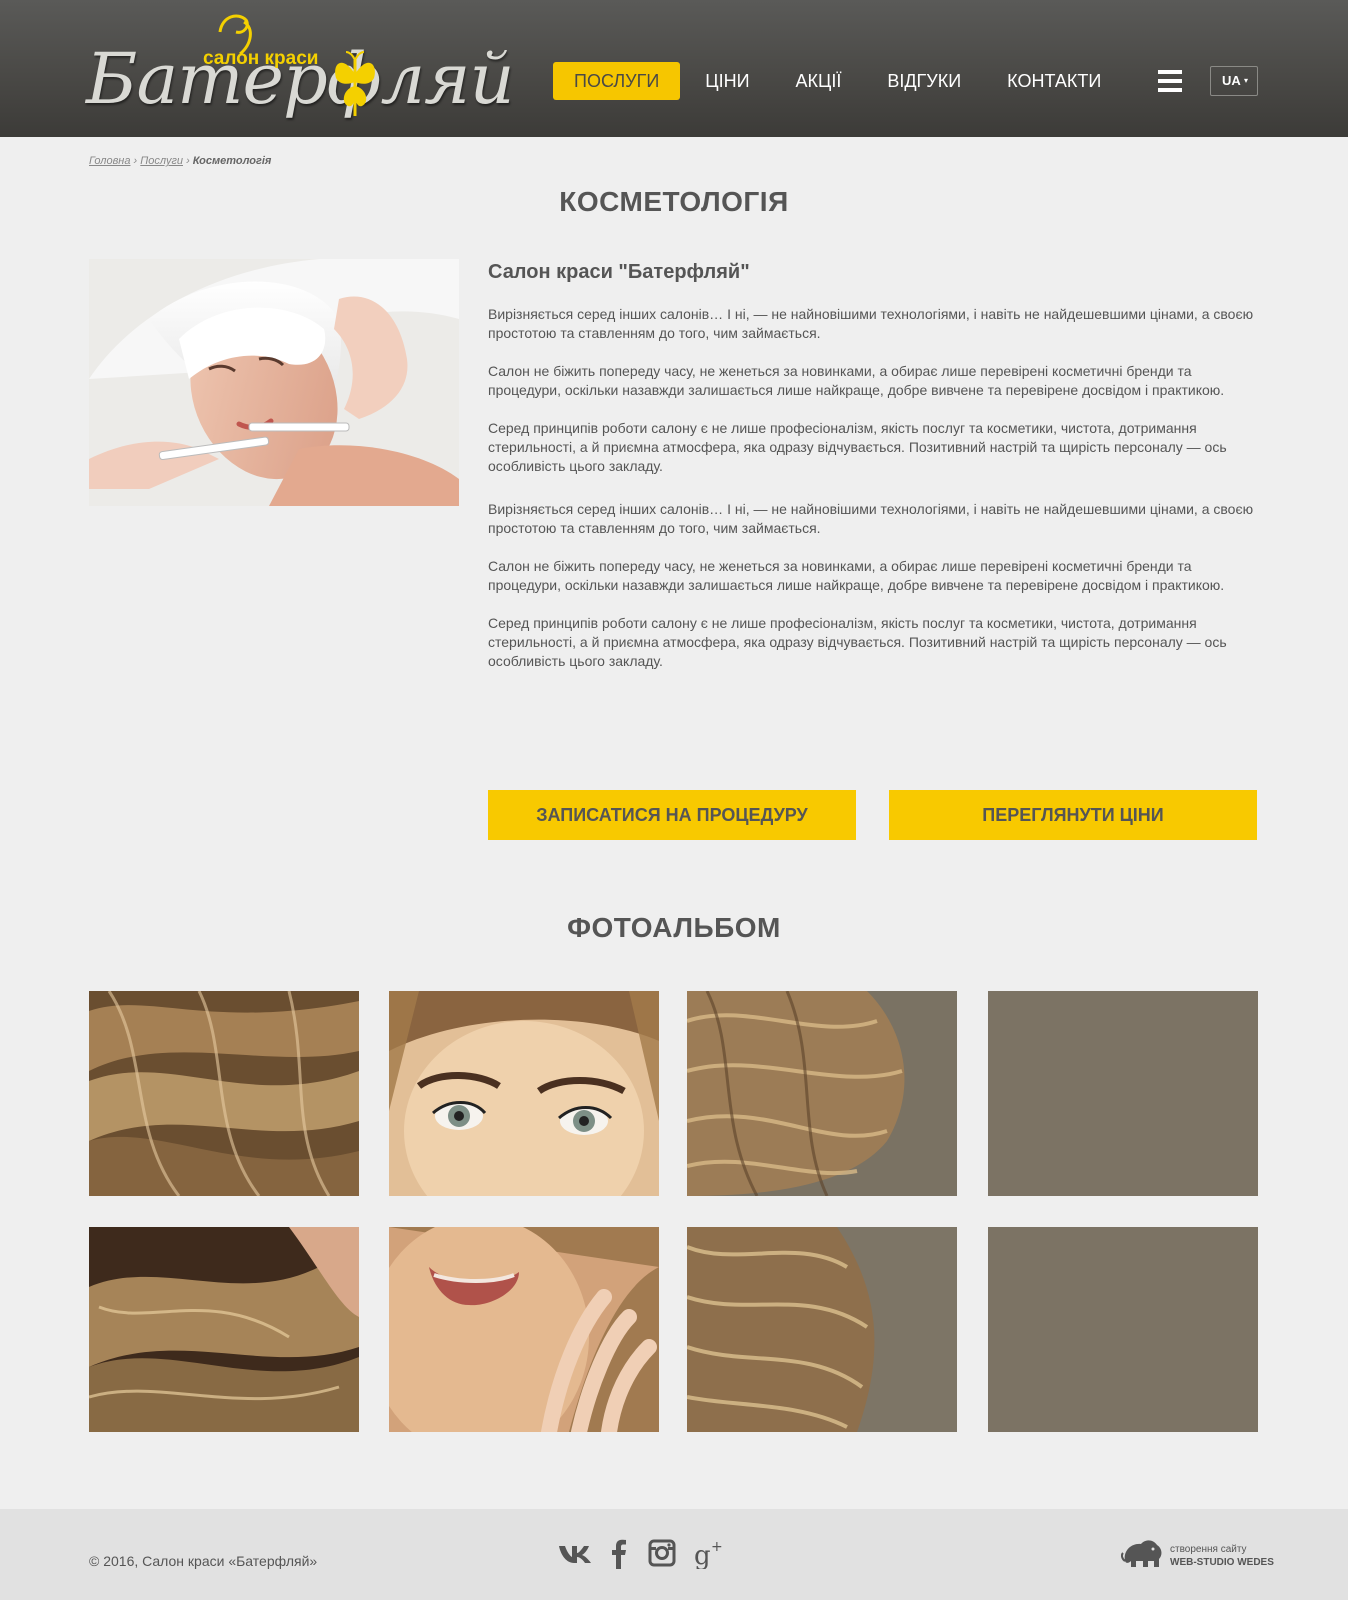 The width and height of the screenshot is (1348, 1600). Describe the element at coordinates (672, 815) in the screenshot. I see `book-procedure-button: ЗАПИСАТИСЯ НА ПРОЦЕДУРУ` at that location.